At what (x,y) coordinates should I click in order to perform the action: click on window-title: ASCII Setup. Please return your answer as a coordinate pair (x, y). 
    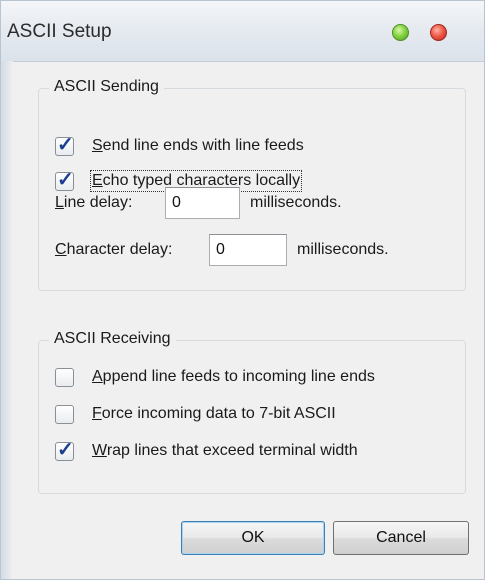
    Looking at the image, I should click on (59, 31).